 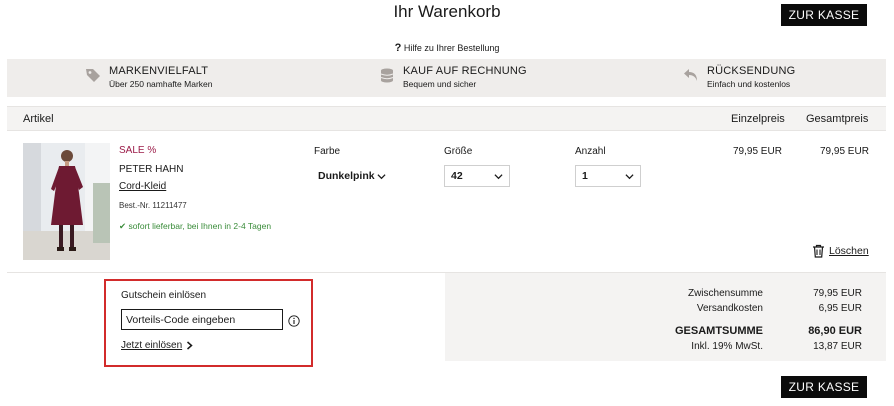 I want to click on quantity-value: 1, so click(x=585, y=176).